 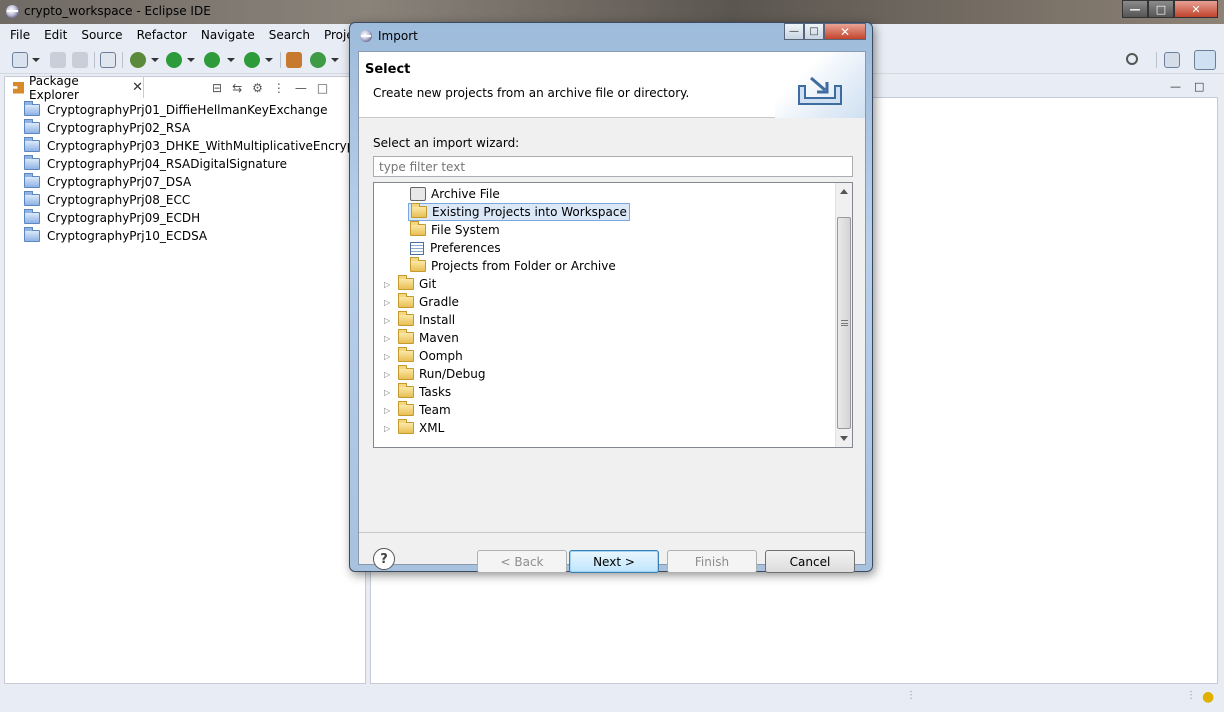 I want to click on project-item: CryptographyPrj10_ECDSA, so click(x=200, y=236).